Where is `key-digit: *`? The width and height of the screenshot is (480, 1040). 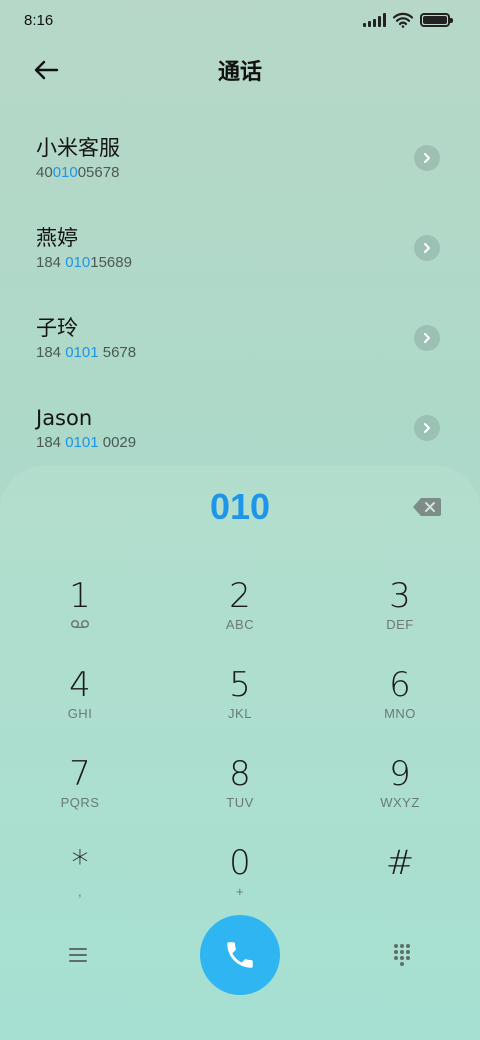 key-digit: * is located at coordinates (80, 863).